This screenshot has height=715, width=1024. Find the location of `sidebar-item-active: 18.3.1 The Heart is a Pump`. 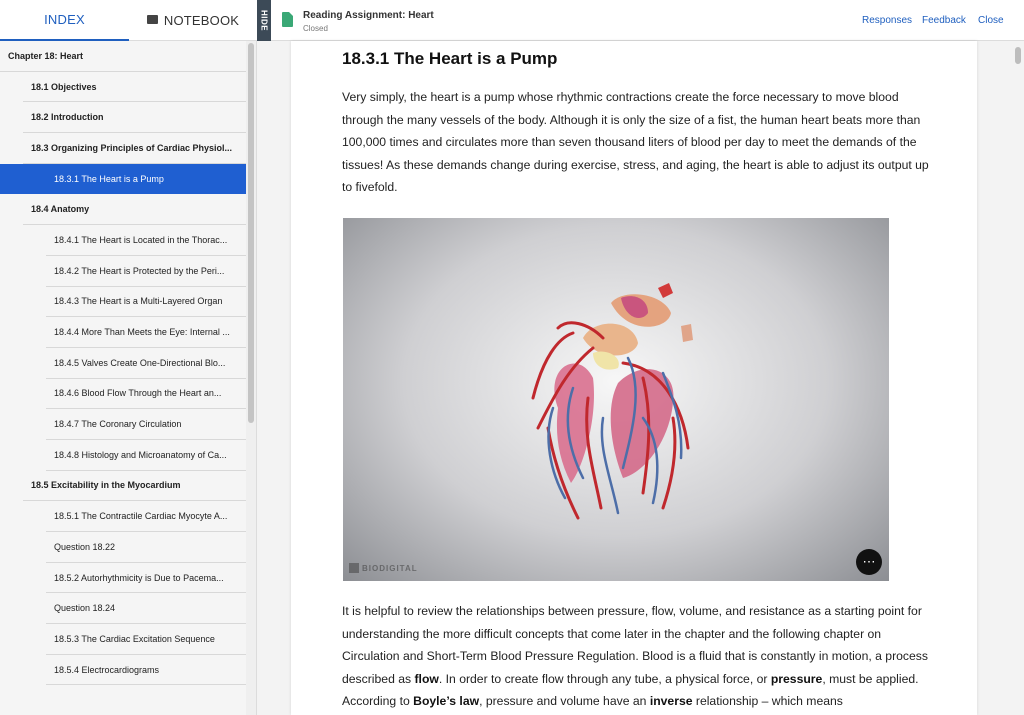

sidebar-item-active: 18.3.1 The Heart is a Pump is located at coordinates (123, 179).